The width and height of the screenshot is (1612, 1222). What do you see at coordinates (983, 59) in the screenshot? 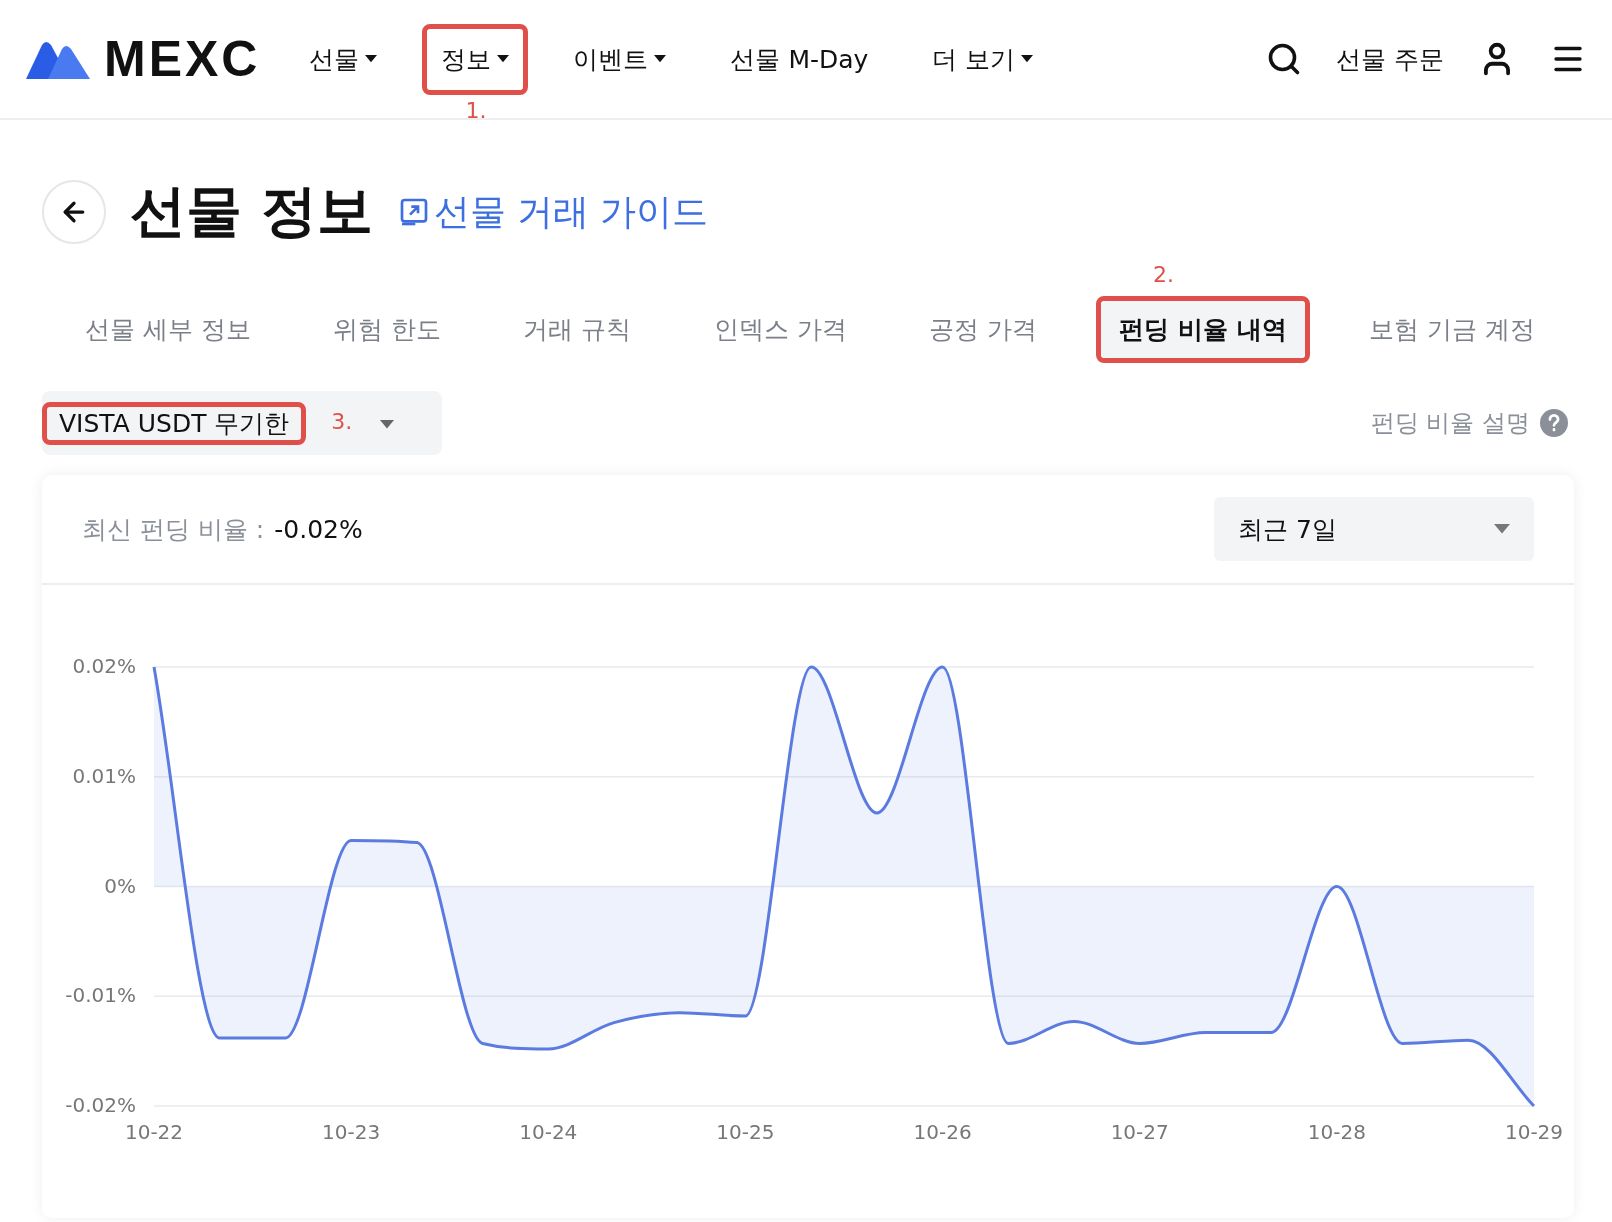
I see `nav-item: 더 보기` at bounding box center [983, 59].